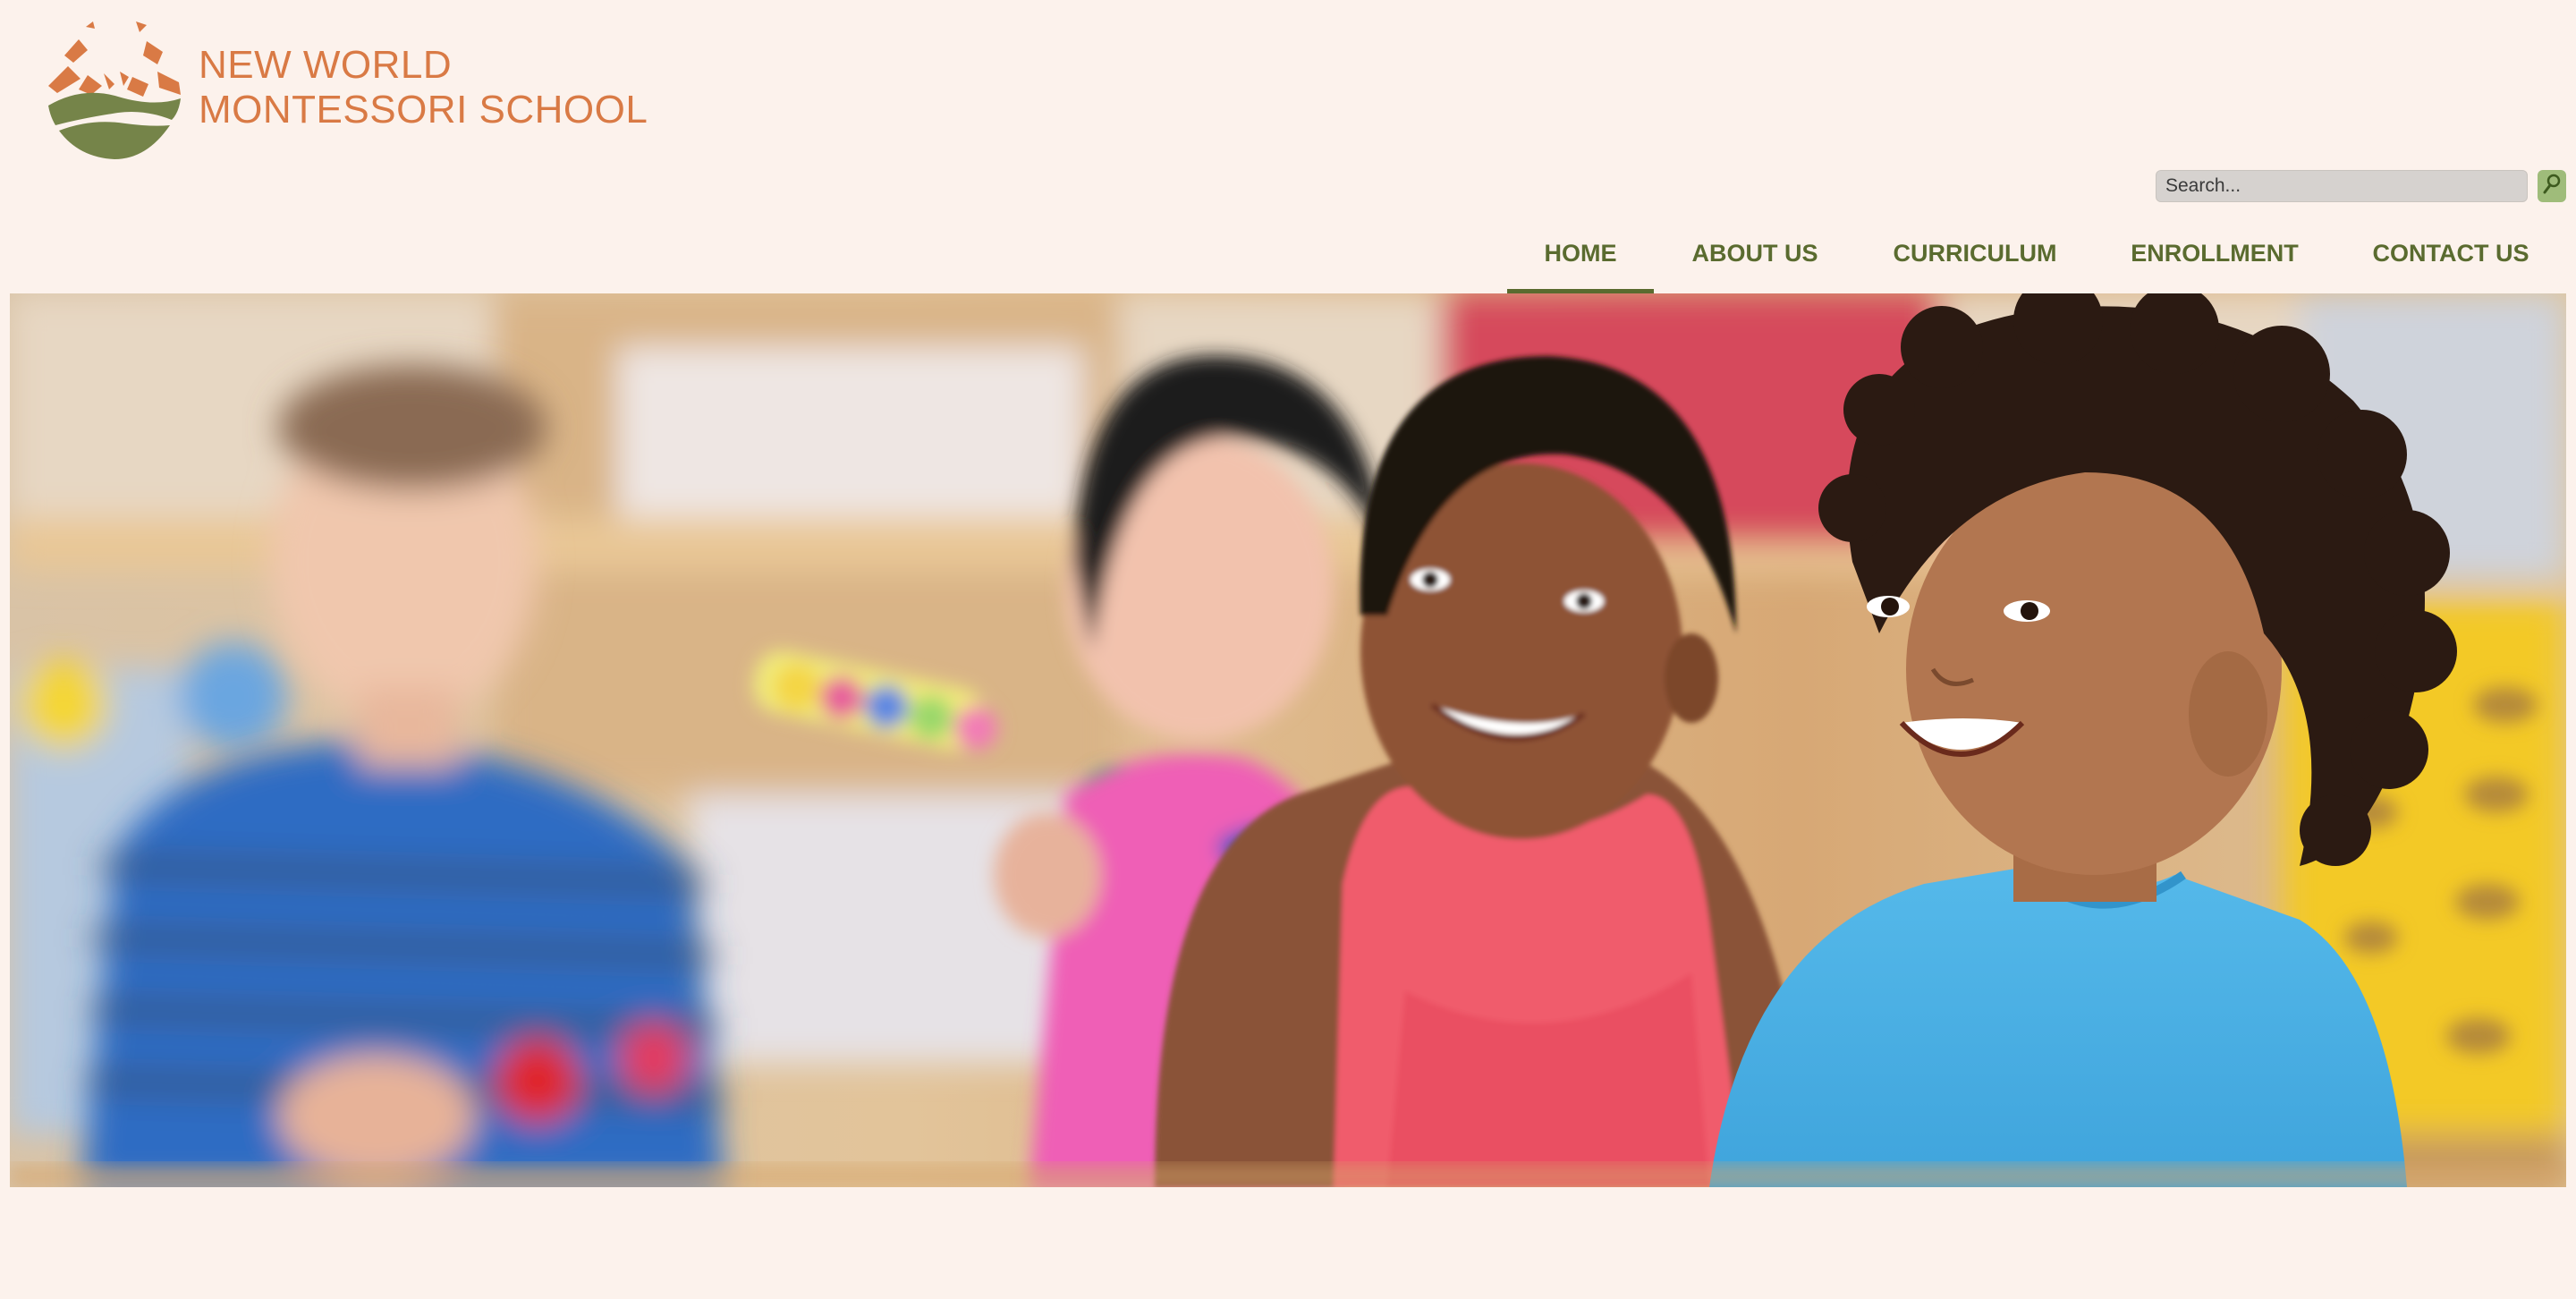 The width and height of the screenshot is (2576, 1299). What do you see at coordinates (1580, 253) in the screenshot?
I see `nav-home-label: HOME` at bounding box center [1580, 253].